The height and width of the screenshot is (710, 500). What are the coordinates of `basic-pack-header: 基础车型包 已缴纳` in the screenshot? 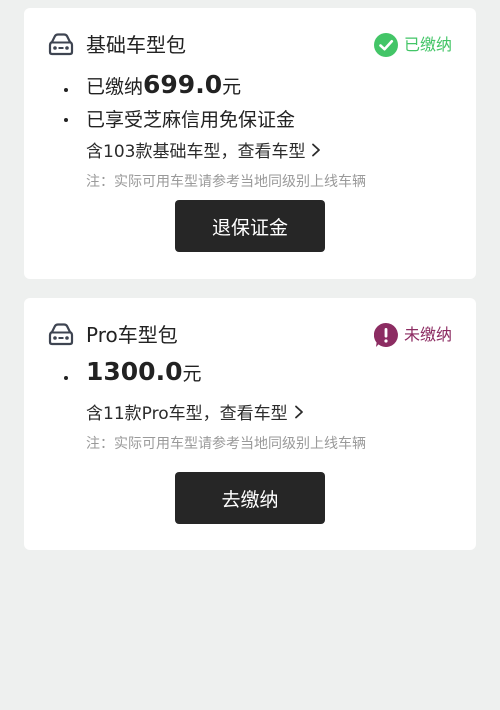 It's located at (249, 45).